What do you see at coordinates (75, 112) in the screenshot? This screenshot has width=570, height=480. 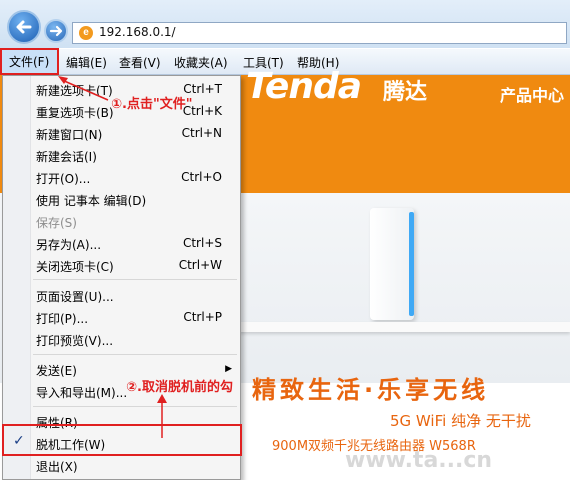 I see `menu-item-duplicate-tab: 重复选项卡(B)` at bounding box center [75, 112].